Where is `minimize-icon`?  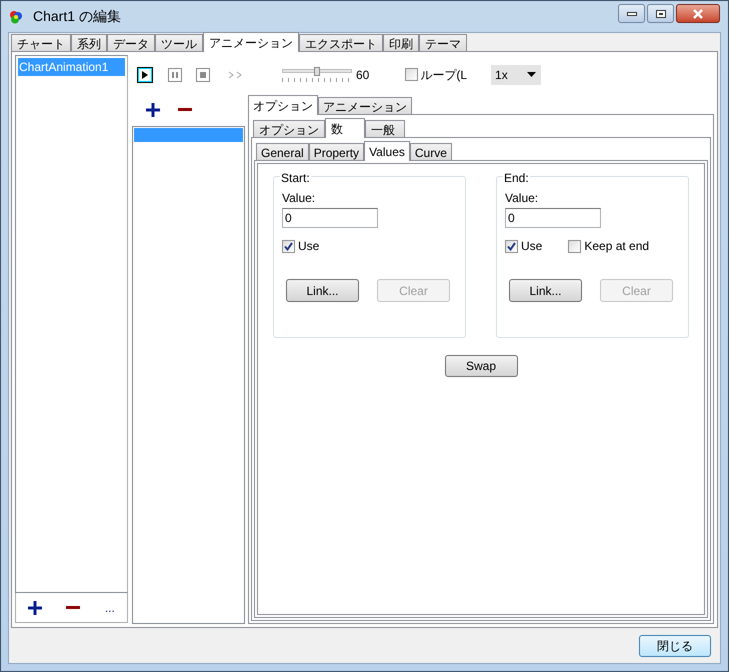
minimize-icon is located at coordinates (631, 14).